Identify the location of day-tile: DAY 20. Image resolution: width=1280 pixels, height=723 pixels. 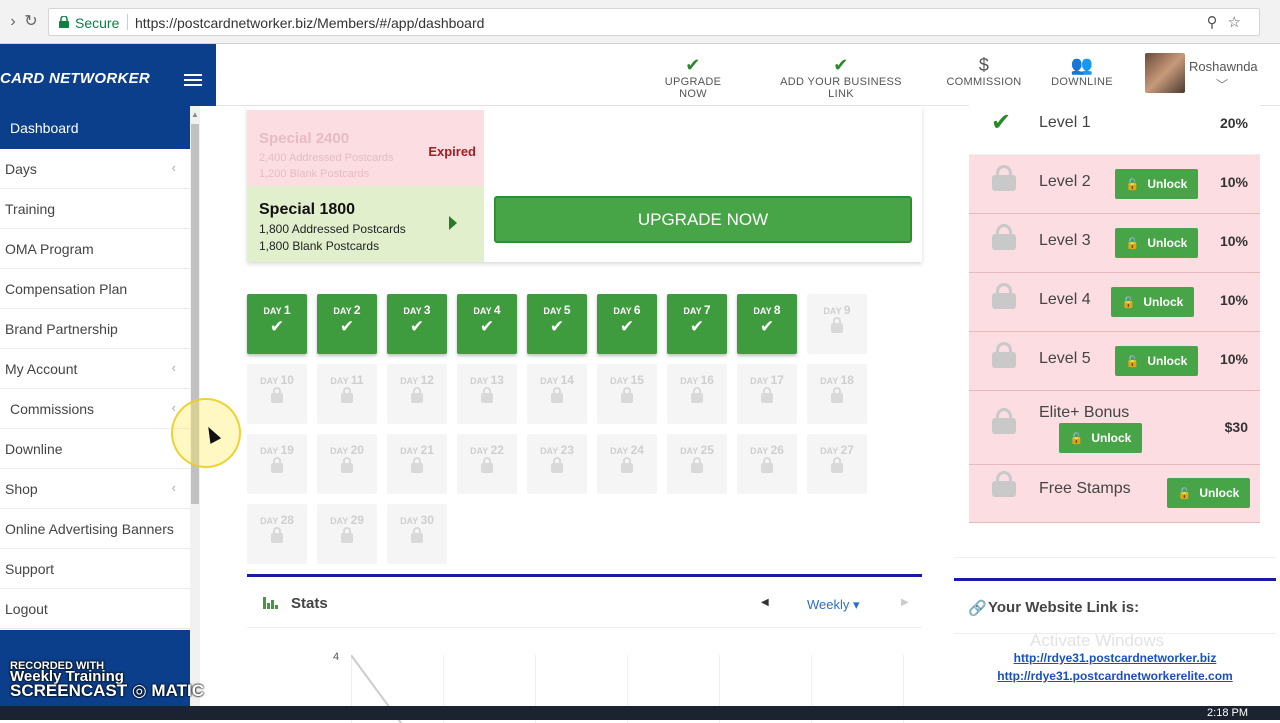
(347, 464).